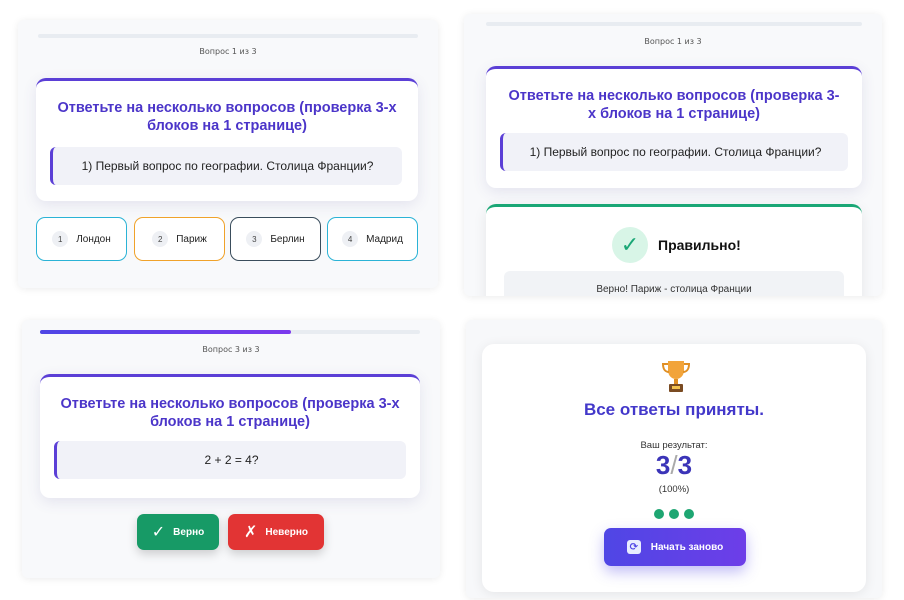 Image resolution: width=904 pixels, height=600 pixels. What do you see at coordinates (663, 465) in the screenshot?
I see `score-numerator: 3` at bounding box center [663, 465].